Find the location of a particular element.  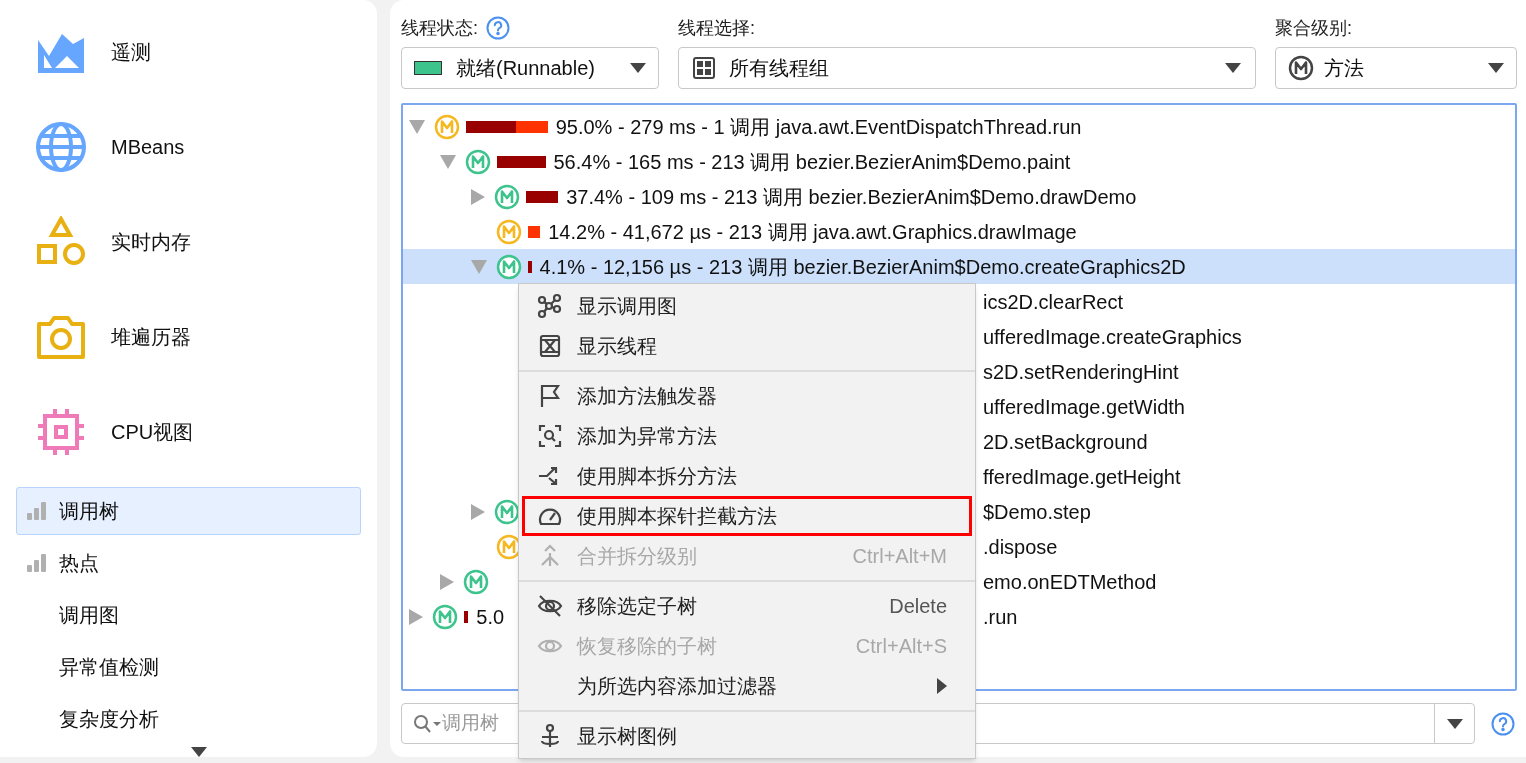

field-label: 线程选择: is located at coordinates (716, 28).